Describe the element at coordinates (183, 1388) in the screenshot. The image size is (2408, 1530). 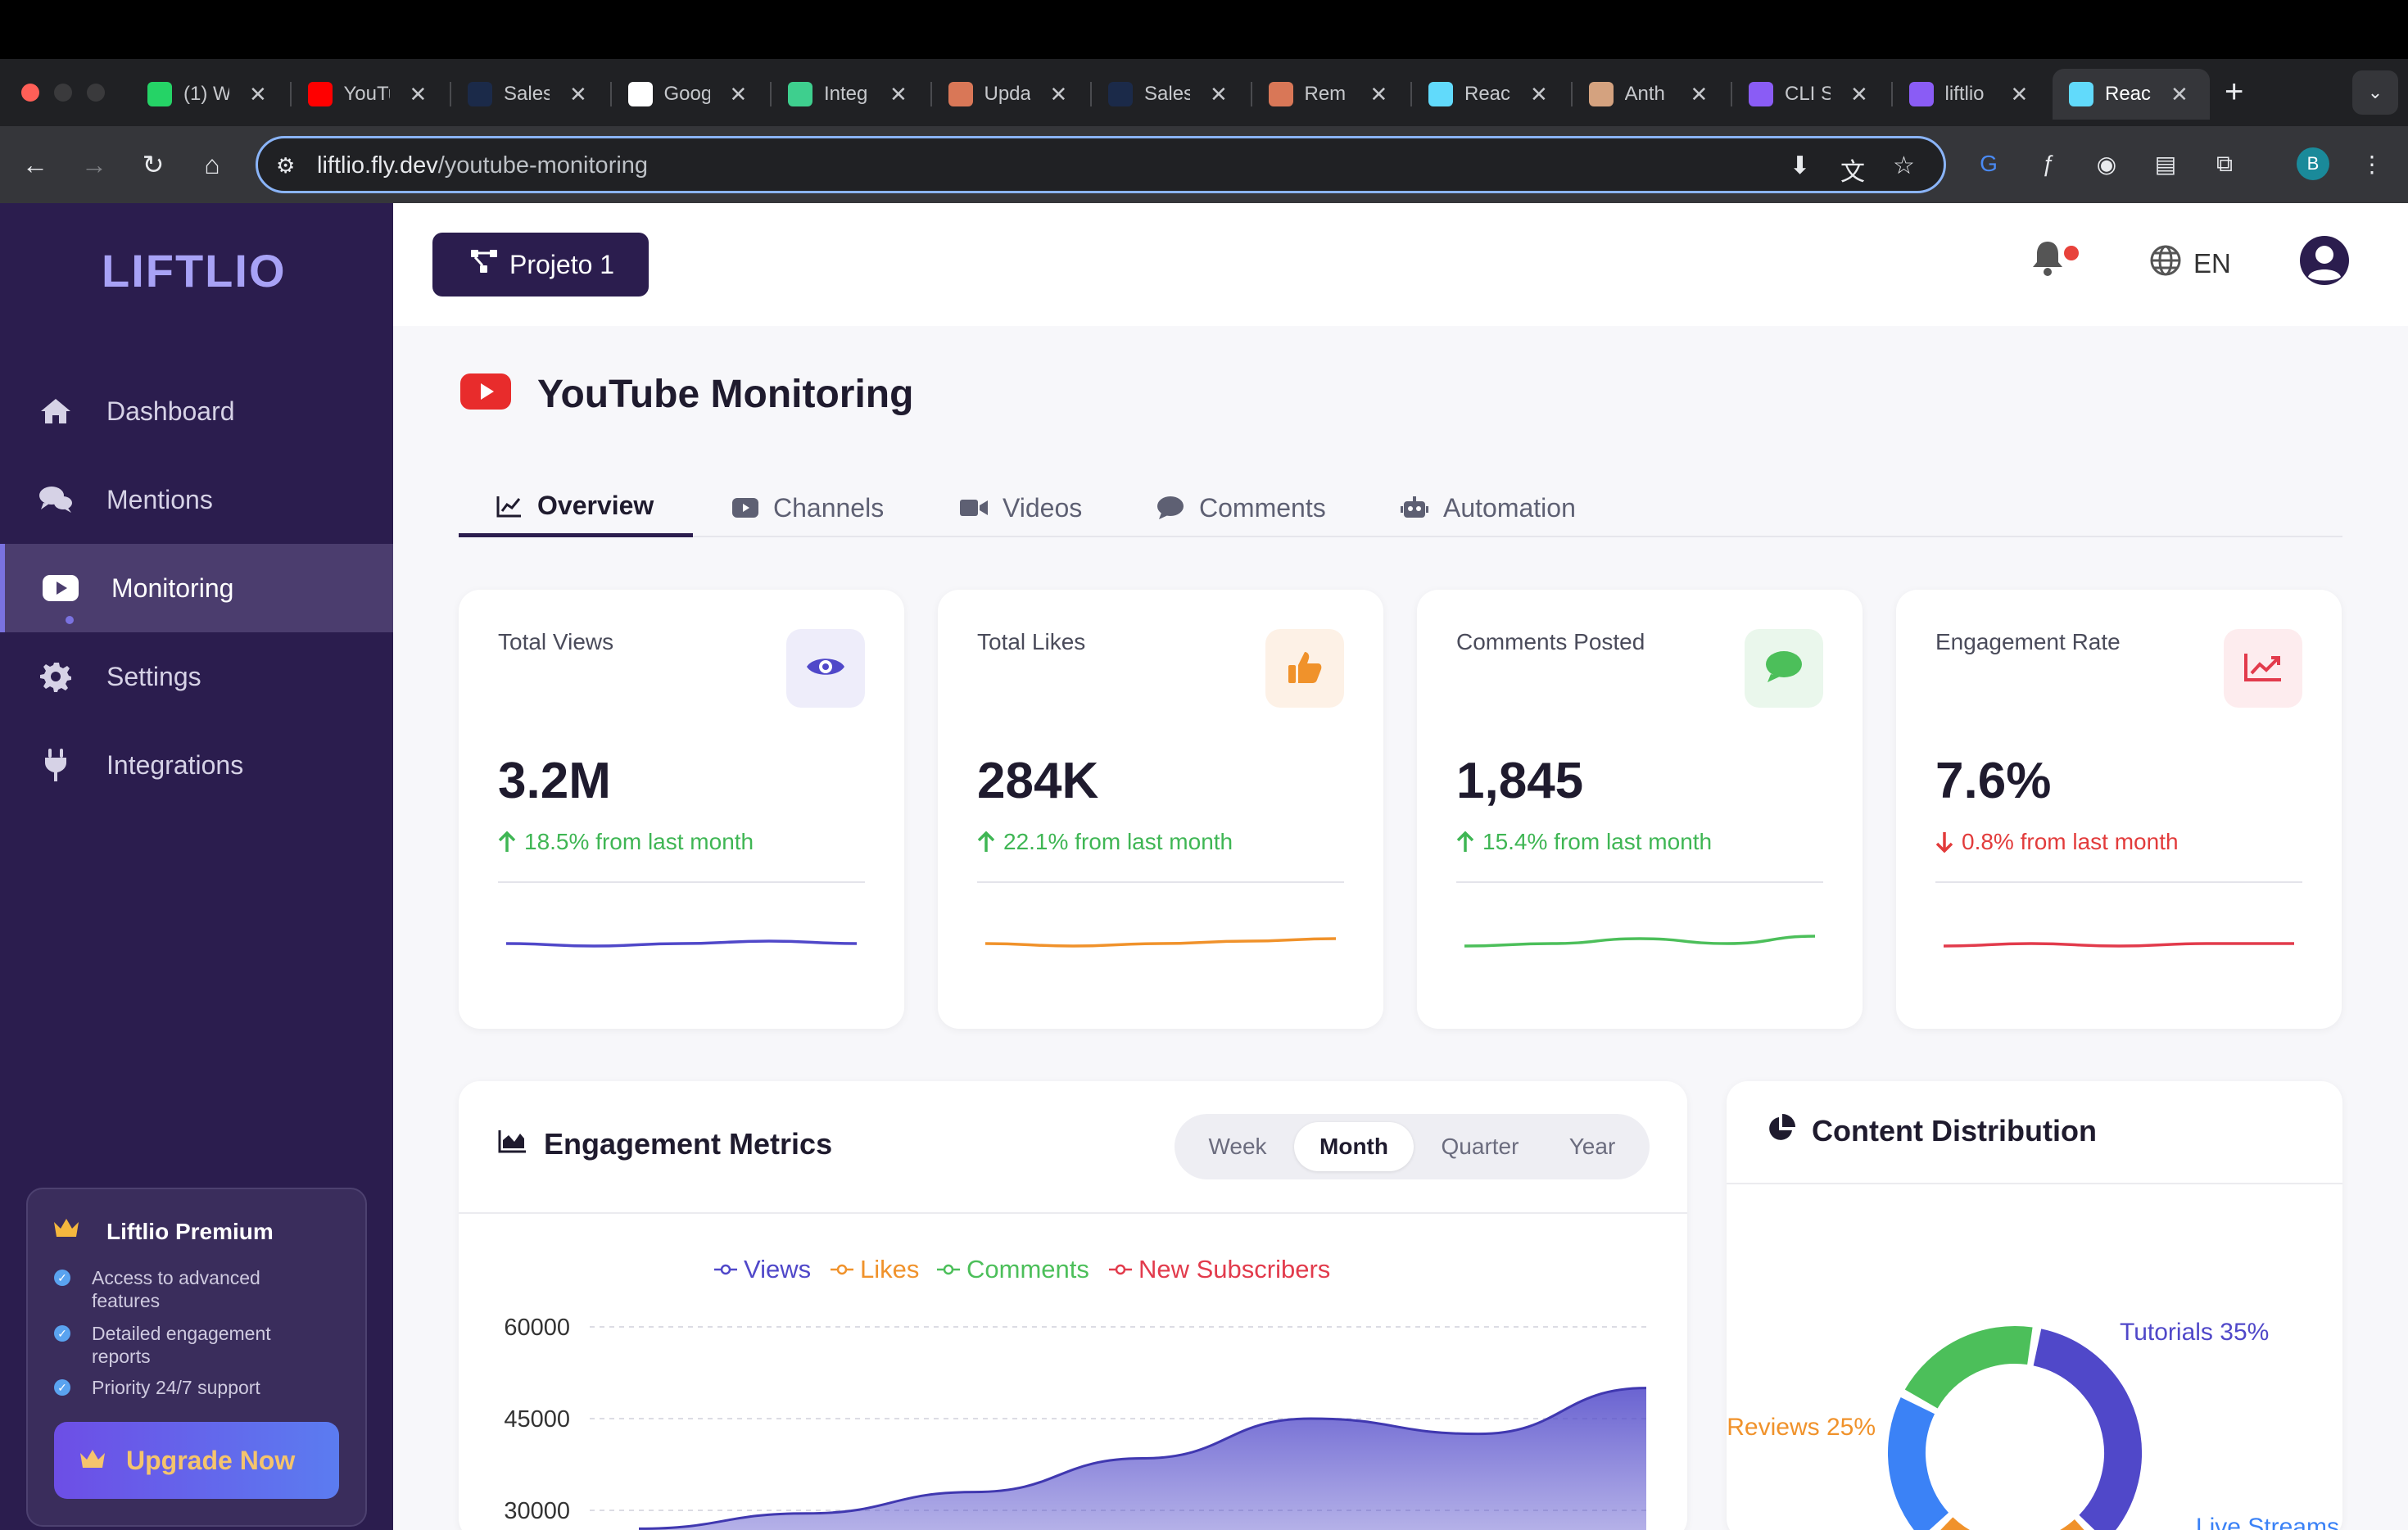
I see `premium-feature: ✓ Priority 24/7 support` at that location.